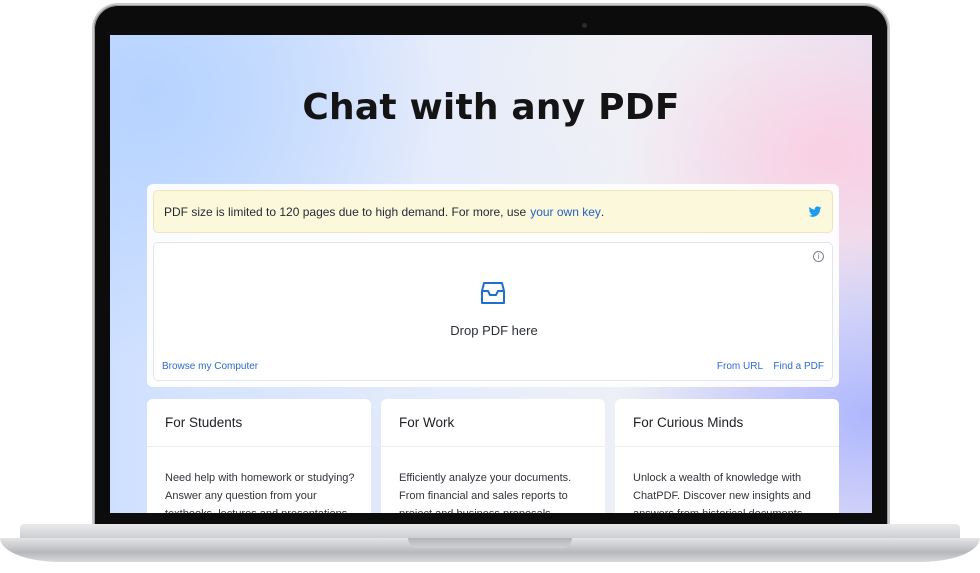 The height and width of the screenshot is (573, 980). I want to click on card-title: For Work, so click(493, 423).